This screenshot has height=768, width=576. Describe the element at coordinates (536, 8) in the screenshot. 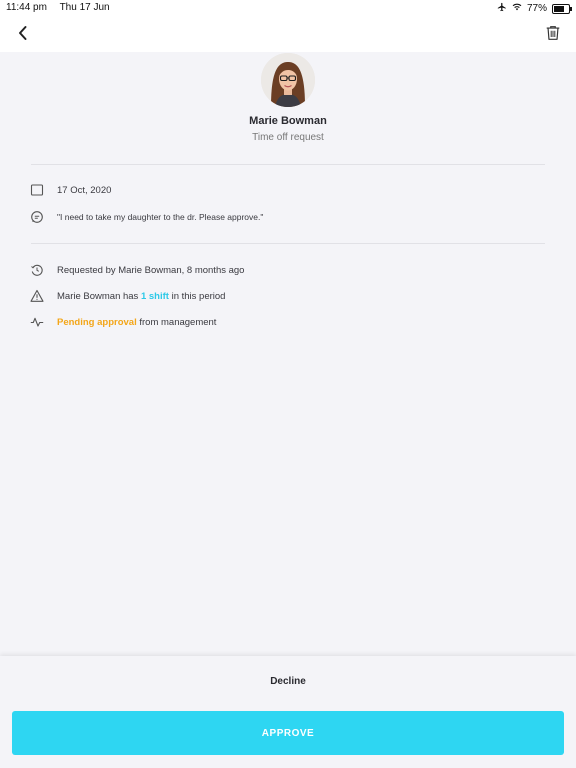

I see `battery-percent: 77%` at that location.